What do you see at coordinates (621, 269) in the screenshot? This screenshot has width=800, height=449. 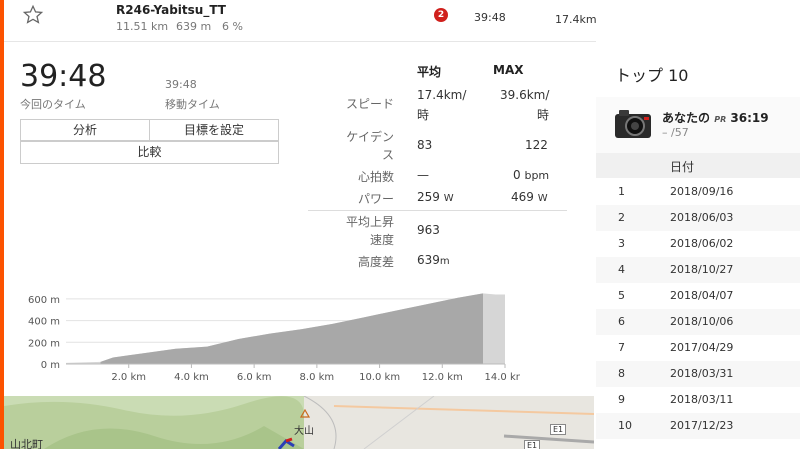 I see `leaderboard-rank: 4` at bounding box center [621, 269].